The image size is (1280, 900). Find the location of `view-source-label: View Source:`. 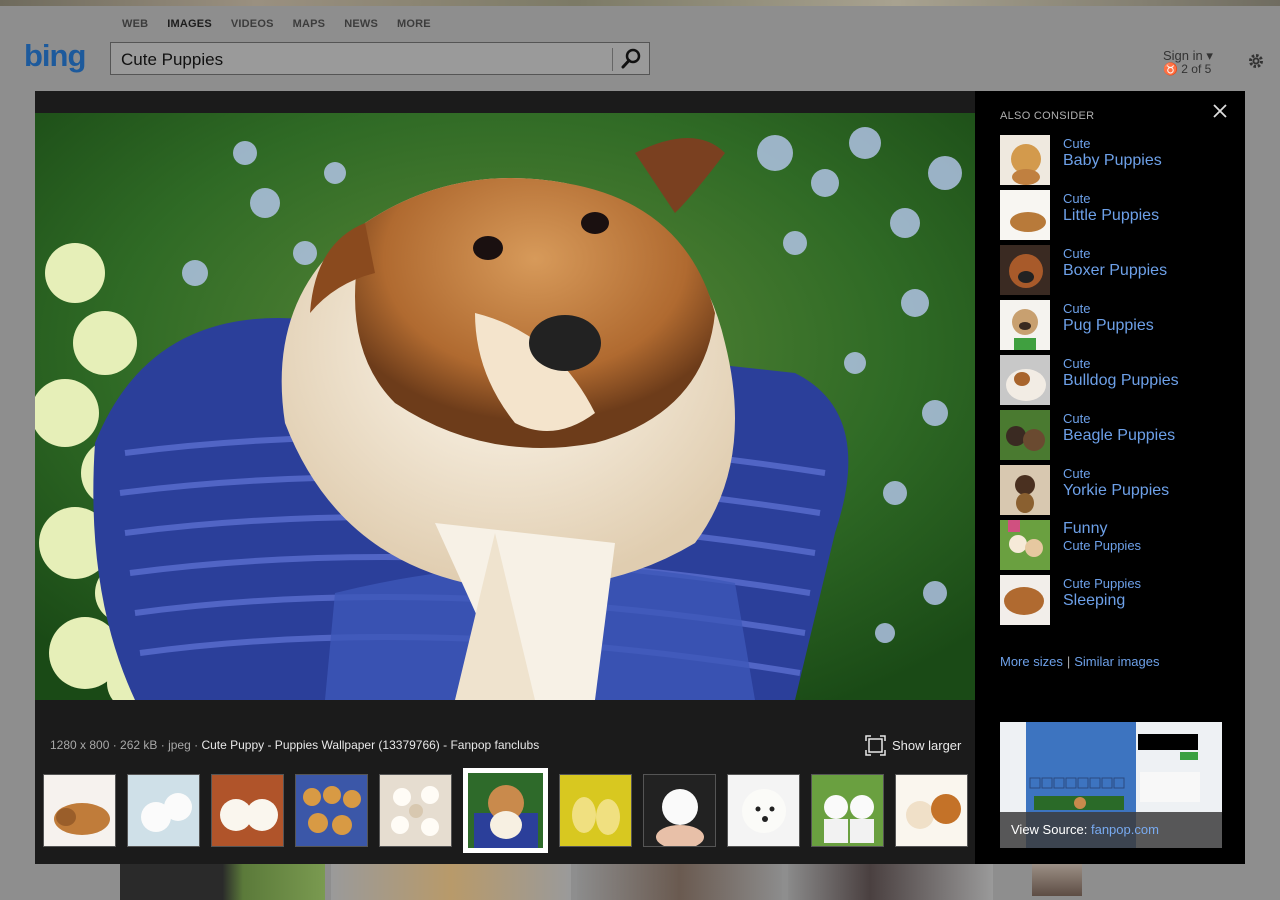

view-source-label: View Source: is located at coordinates (1049, 829).